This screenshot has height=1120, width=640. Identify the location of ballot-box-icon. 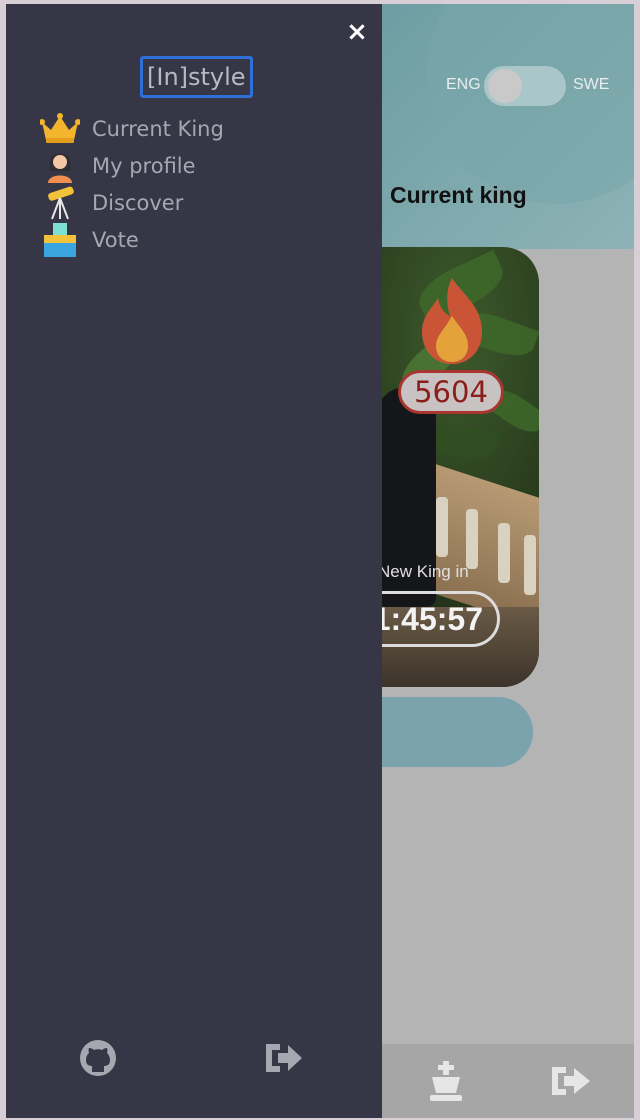
(60, 239).